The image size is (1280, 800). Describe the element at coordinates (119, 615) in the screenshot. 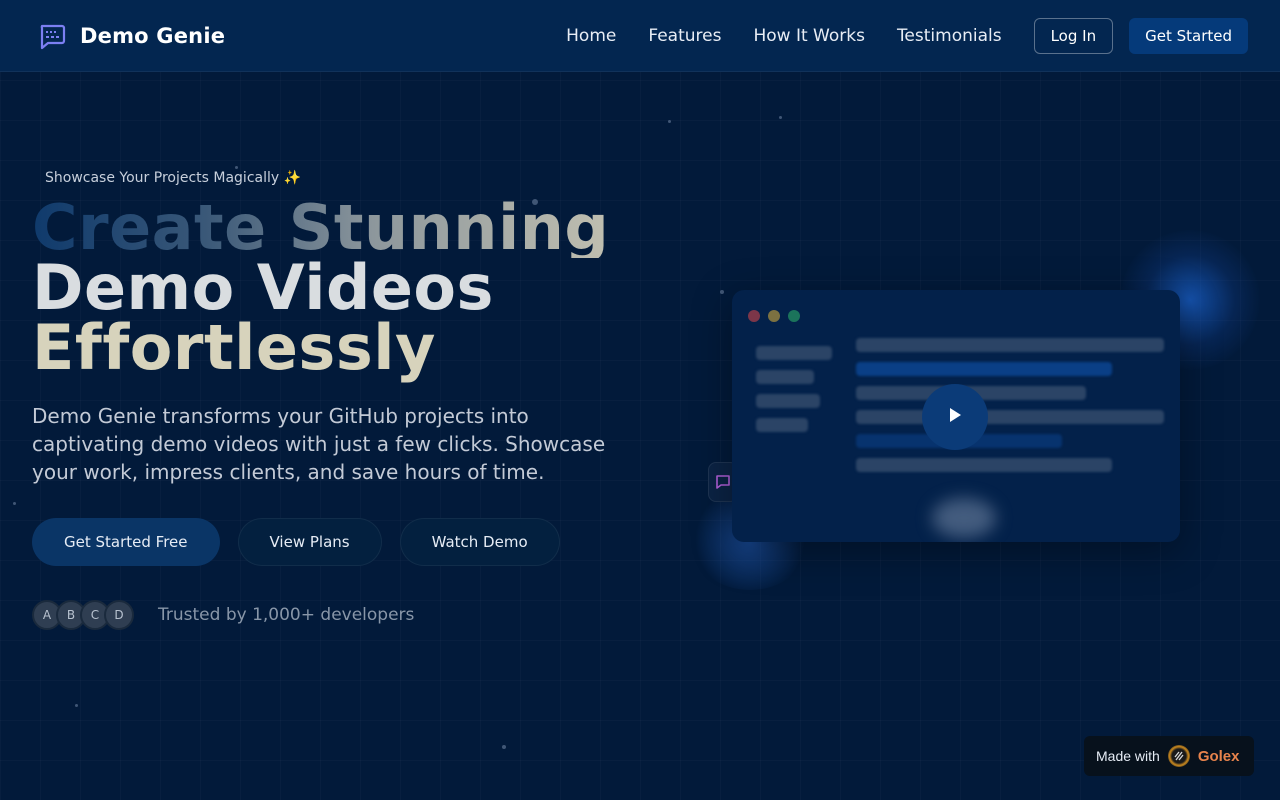

I see `avatar: D` at that location.